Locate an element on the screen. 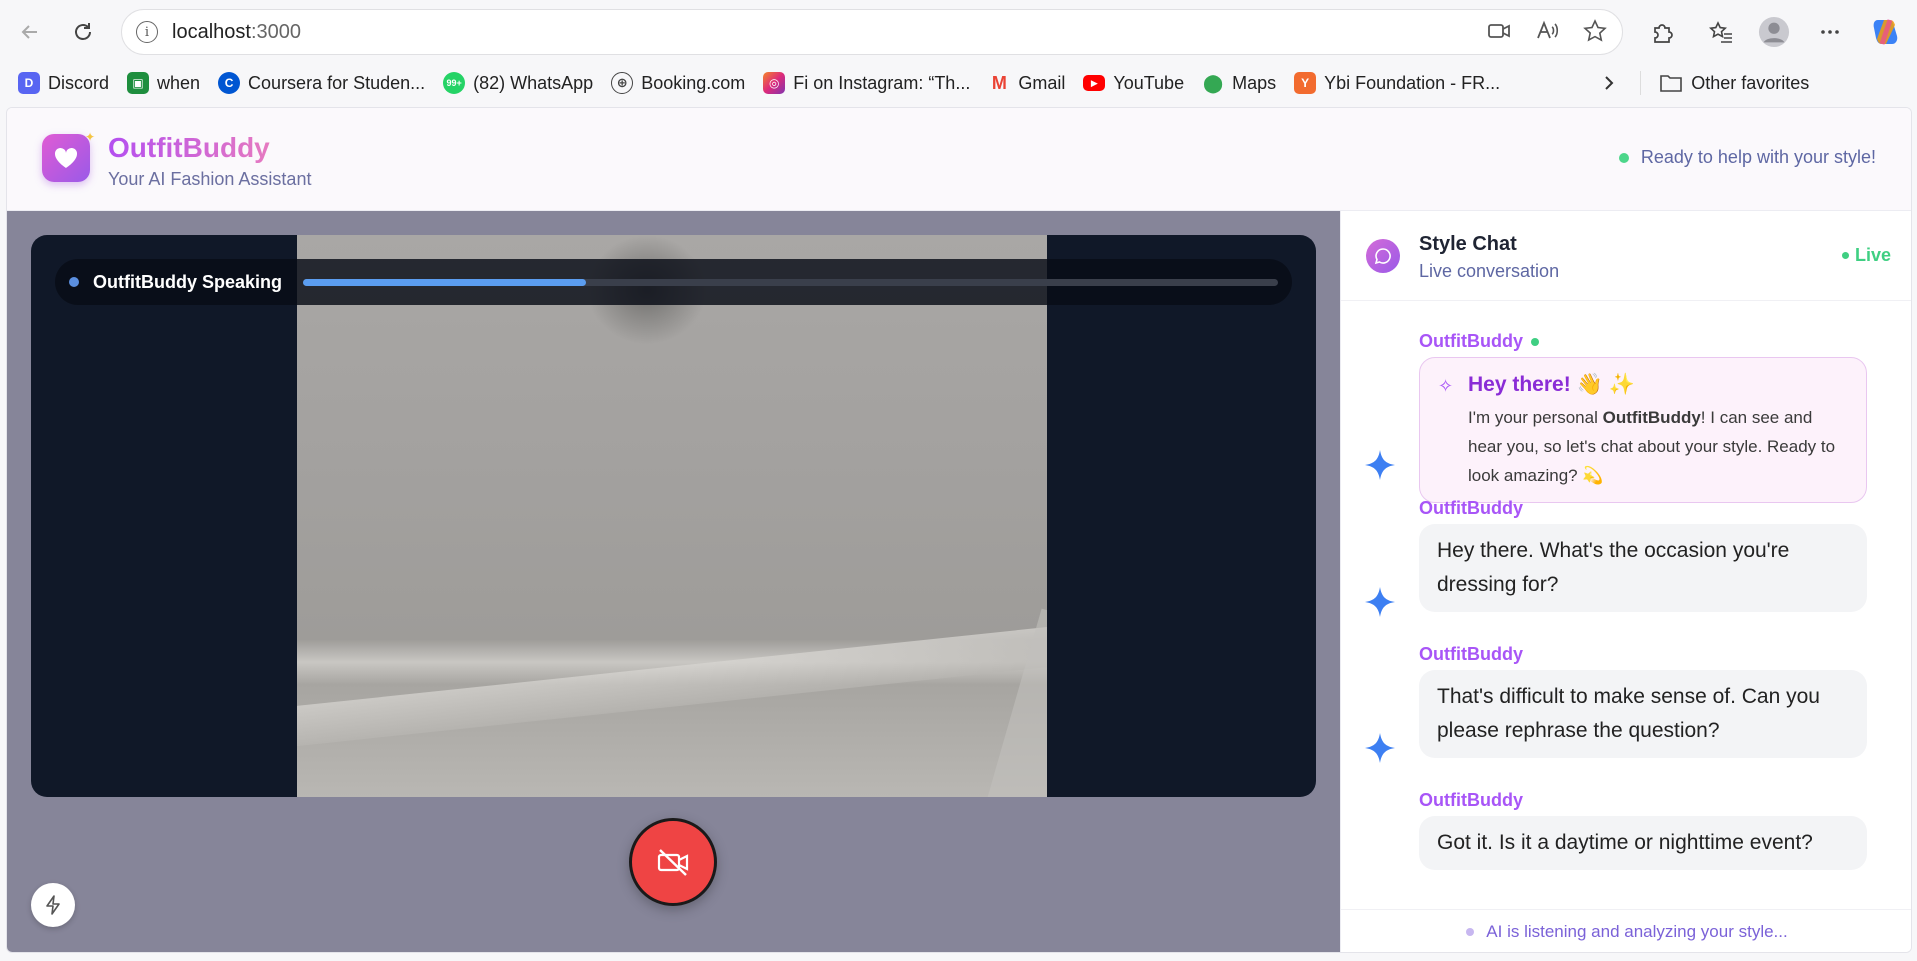  globe-icon: ⊕ is located at coordinates (622, 83).